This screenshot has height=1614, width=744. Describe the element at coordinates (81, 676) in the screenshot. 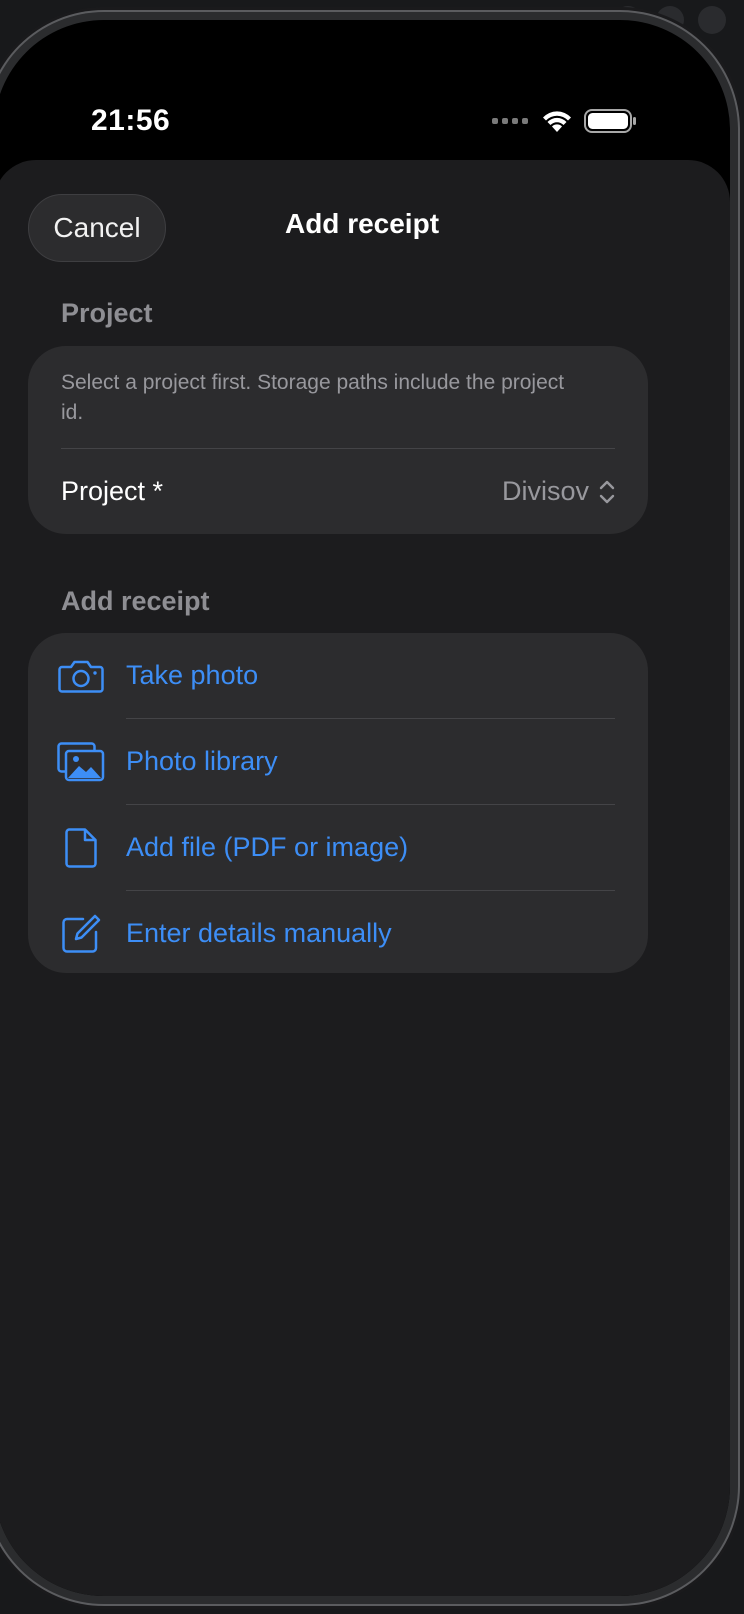

I see `camera-icon` at that location.